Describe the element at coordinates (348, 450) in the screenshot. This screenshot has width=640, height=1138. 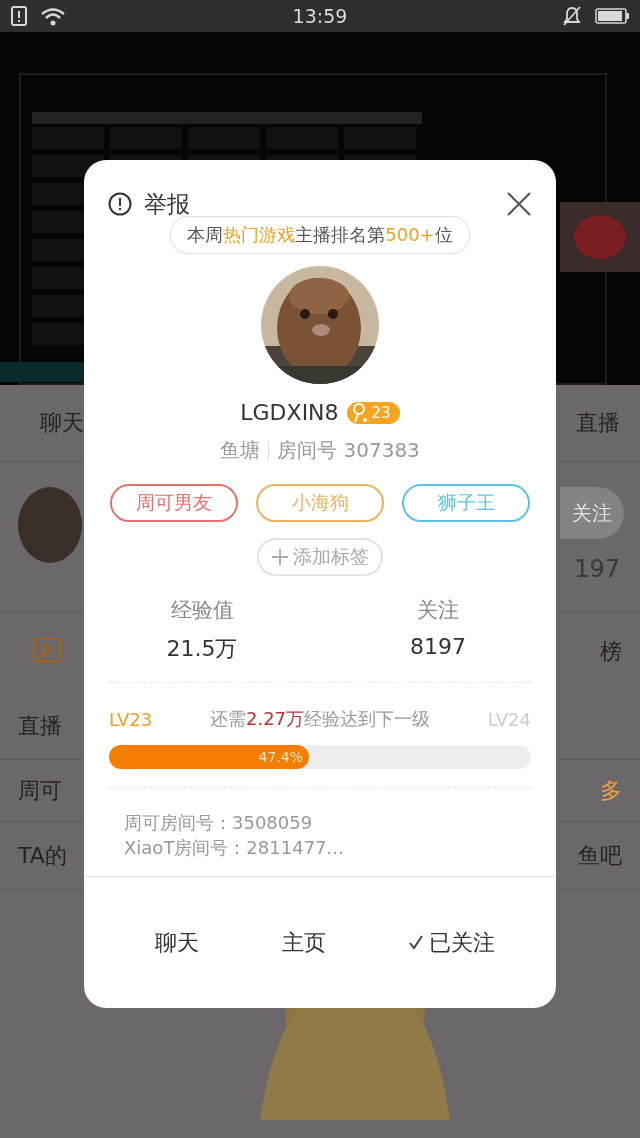
I see `room-number: 房间号 307383` at that location.